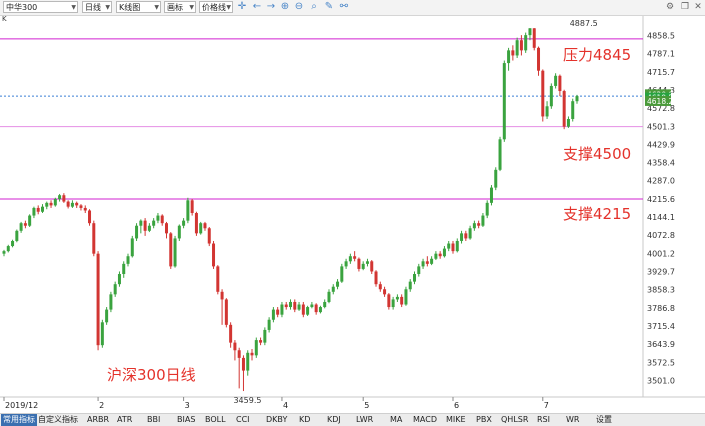 The width and height of the screenshot is (705, 426). Describe the element at coordinates (97, 7) in the screenshot. I see `period-select: 日线 ▼` at that location.